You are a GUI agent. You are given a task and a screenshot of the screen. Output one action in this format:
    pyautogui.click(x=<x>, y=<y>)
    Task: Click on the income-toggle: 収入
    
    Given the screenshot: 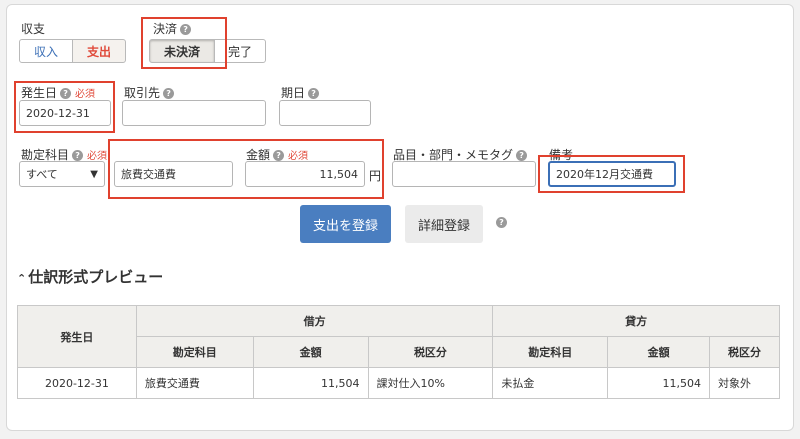 What is the action you would take?
    pyautogui.click(x=46, y=51)
    